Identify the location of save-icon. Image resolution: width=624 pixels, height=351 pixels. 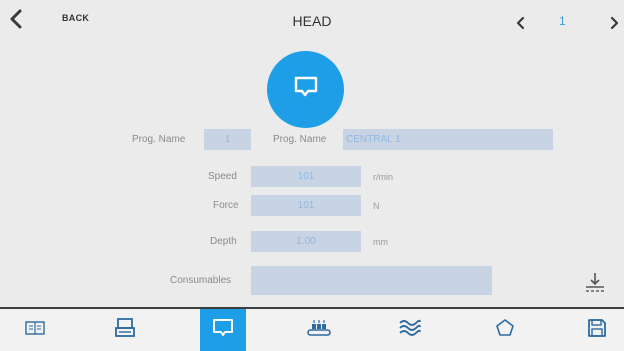
(597, 330).